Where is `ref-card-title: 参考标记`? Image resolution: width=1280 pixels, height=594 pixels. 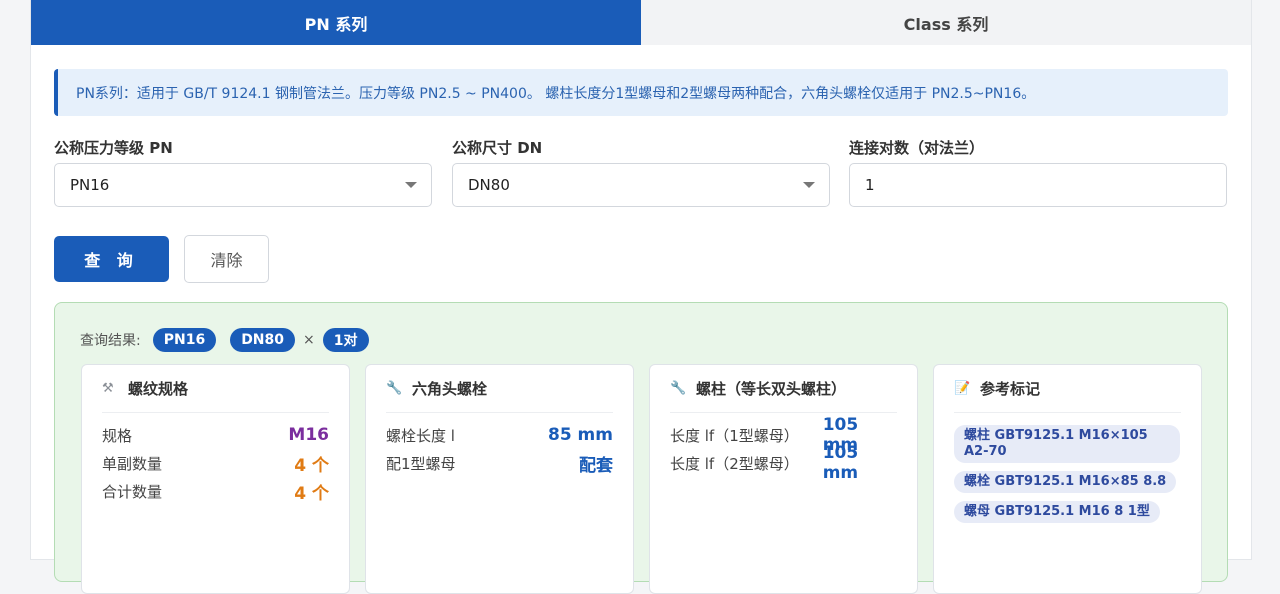 ref-card-title: 参考标记 is located at coordinates (1010, 389).